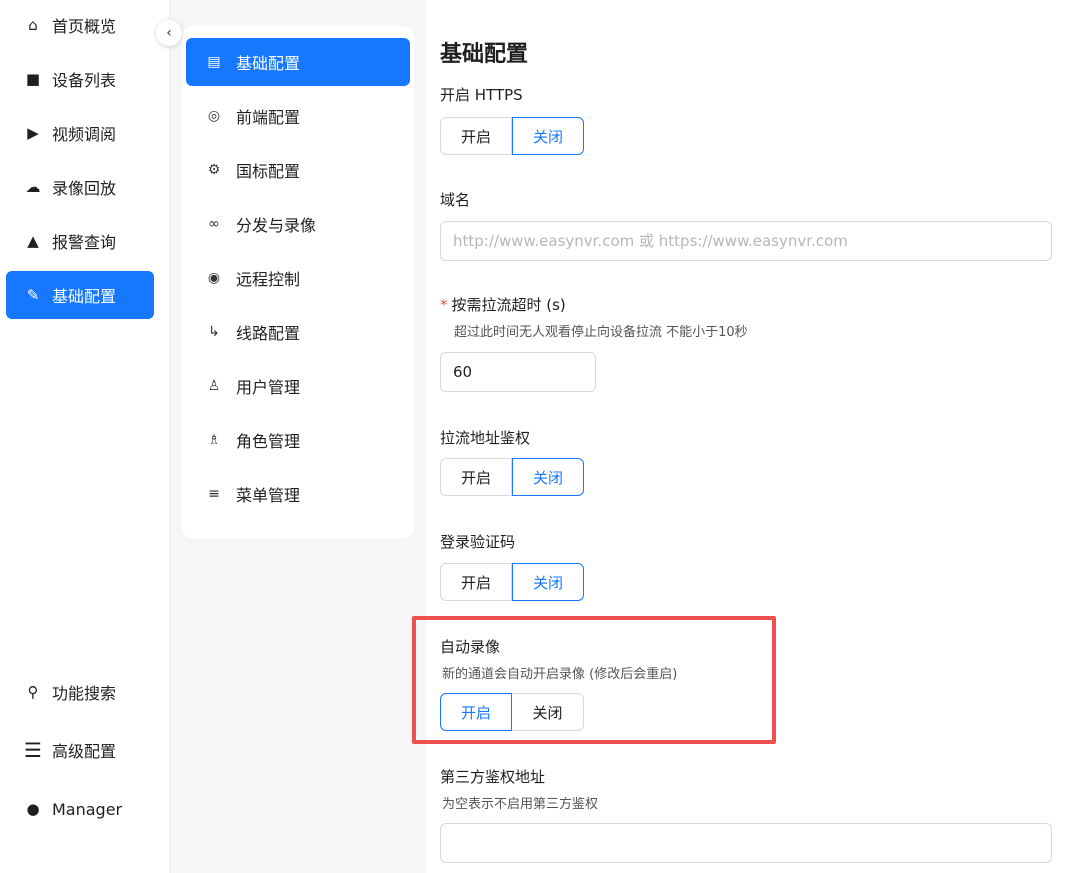 This screenshot has height=873, width=1080. Describe the element at coordinates (214, 332) in the screenshot. I see `route-icon: ↳` at that location.